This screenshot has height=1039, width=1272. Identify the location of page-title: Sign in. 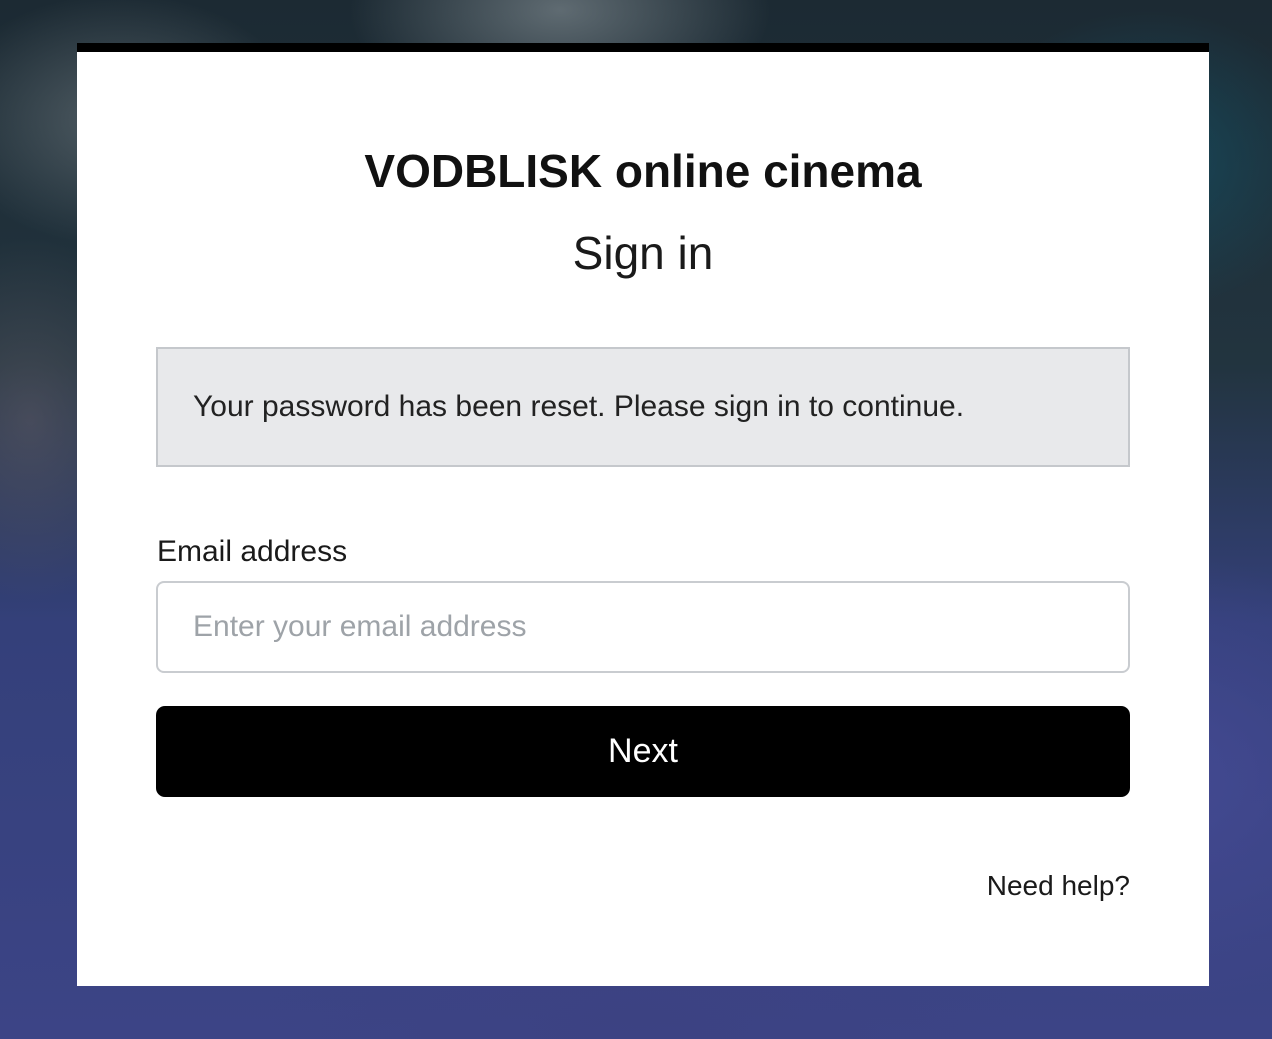
(643, 253).